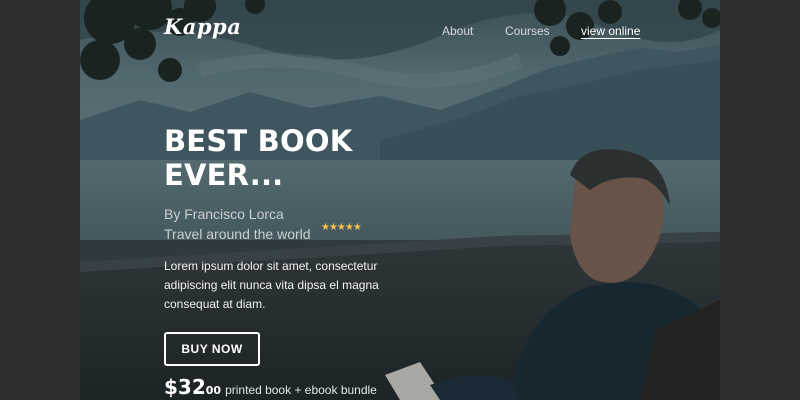  What do you see at coordinates (341, 227) in the screenshot?
I see `rating-stars-icon: ★★★★★` at bounding box center [341, 227].